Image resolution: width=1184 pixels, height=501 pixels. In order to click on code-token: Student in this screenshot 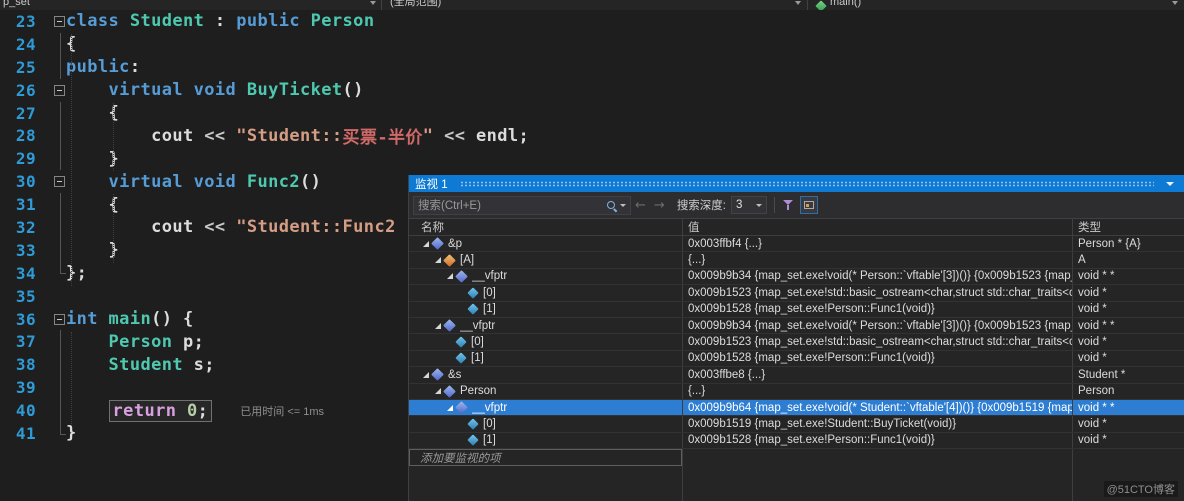, I will do `click(167, 21)`.